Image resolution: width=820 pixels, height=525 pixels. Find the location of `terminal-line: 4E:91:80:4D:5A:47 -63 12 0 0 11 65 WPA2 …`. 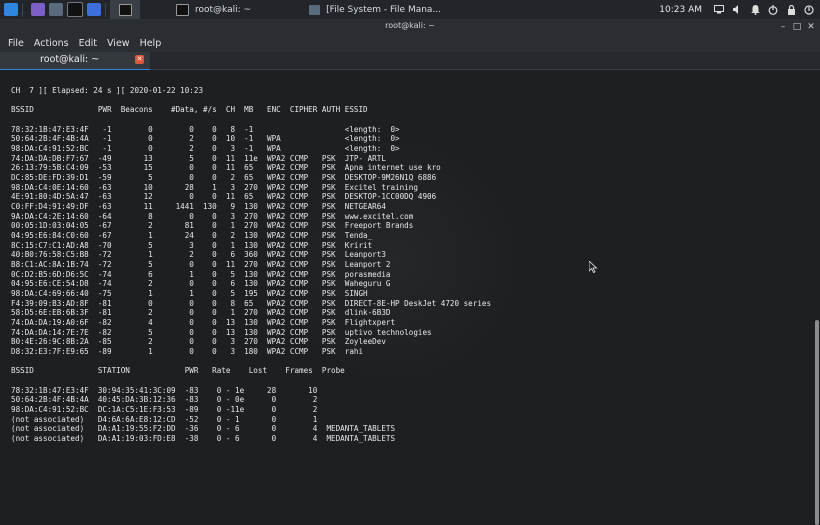

terminal-line: 4E:91:80:4D:5A:47 -63 12 0 0 11 65 WPA2 … is located at coordinates (224, 197).